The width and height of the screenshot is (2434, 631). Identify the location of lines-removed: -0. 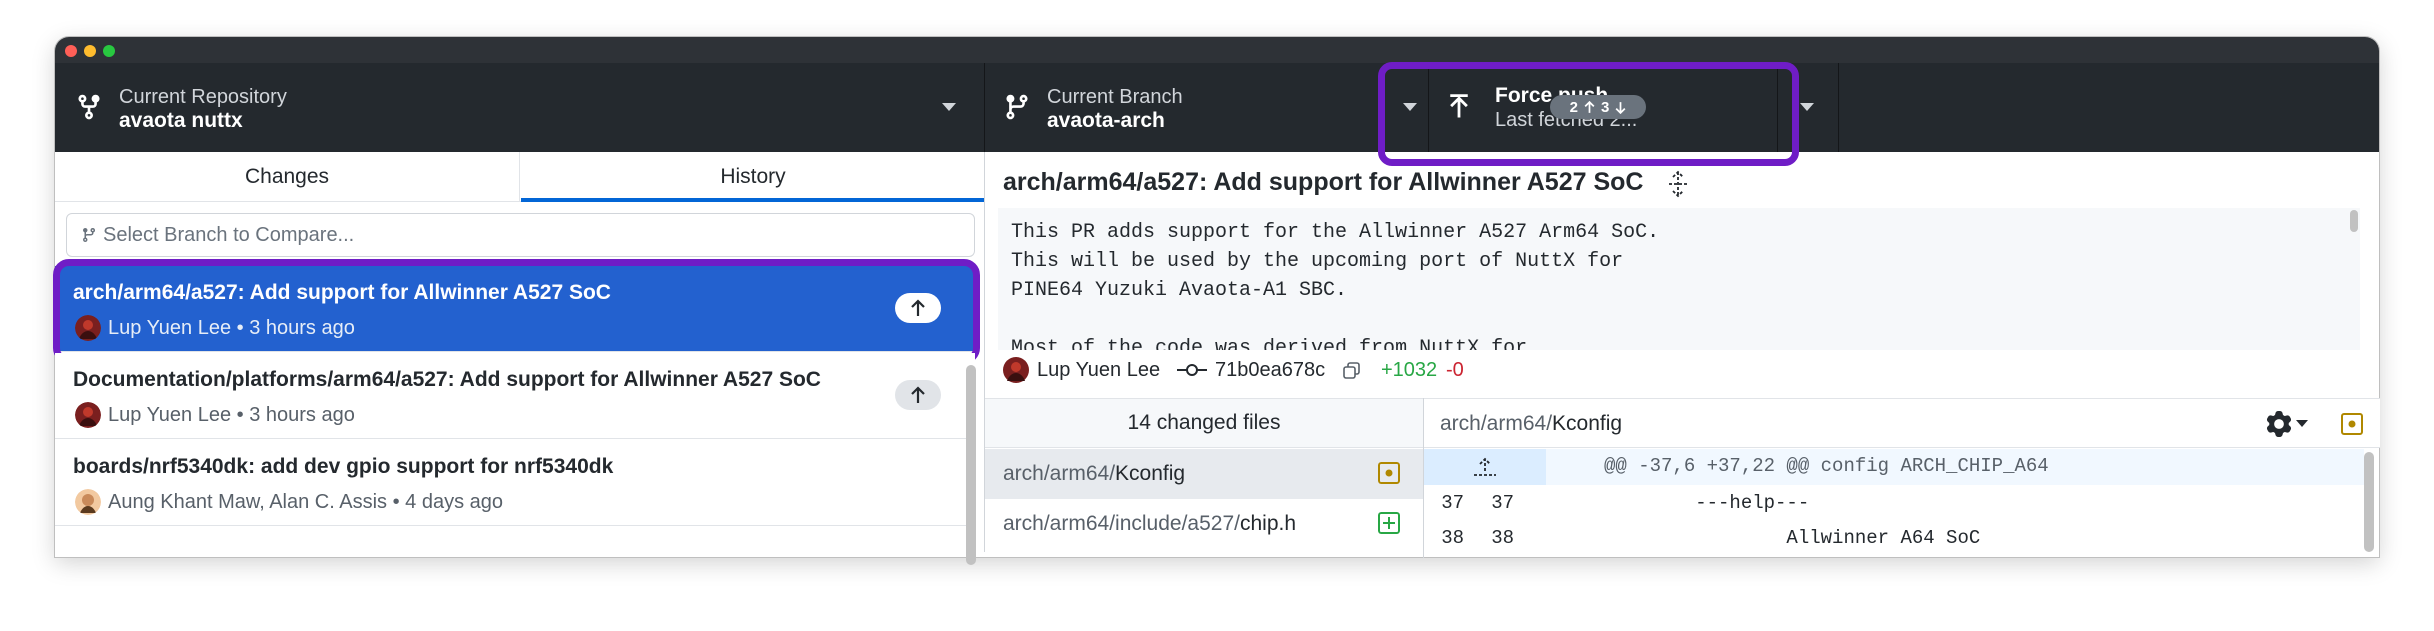
(1455, 370).